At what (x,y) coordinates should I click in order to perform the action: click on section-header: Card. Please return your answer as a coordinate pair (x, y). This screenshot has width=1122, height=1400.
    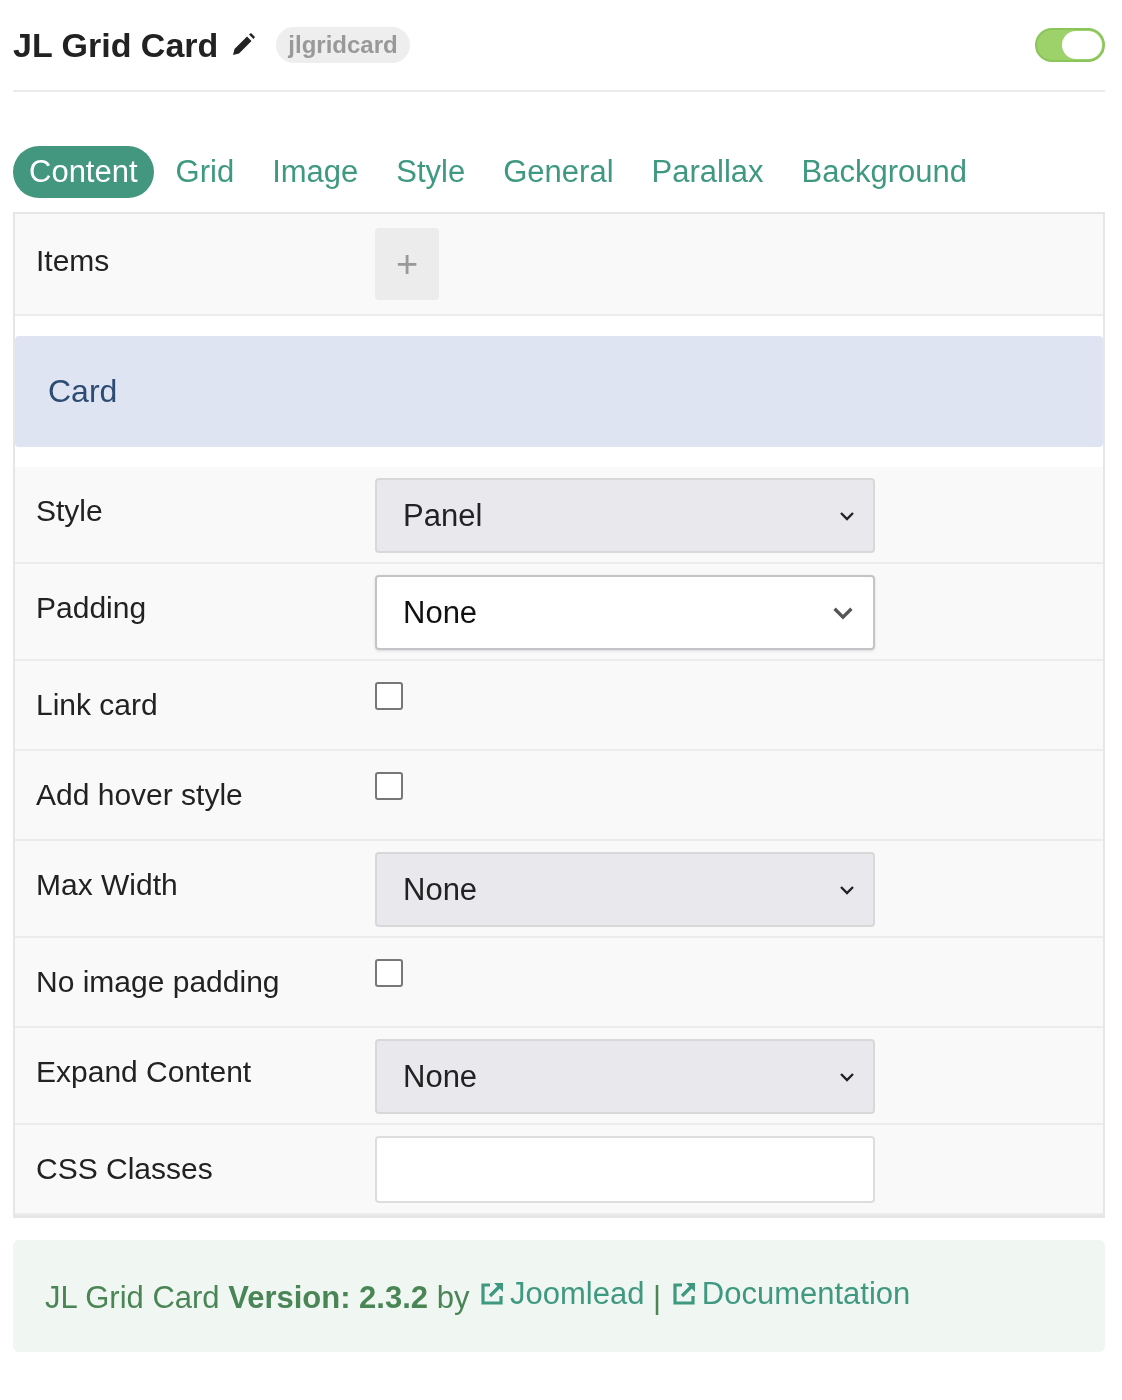
    Looking at the image, I should click on (559, 391).